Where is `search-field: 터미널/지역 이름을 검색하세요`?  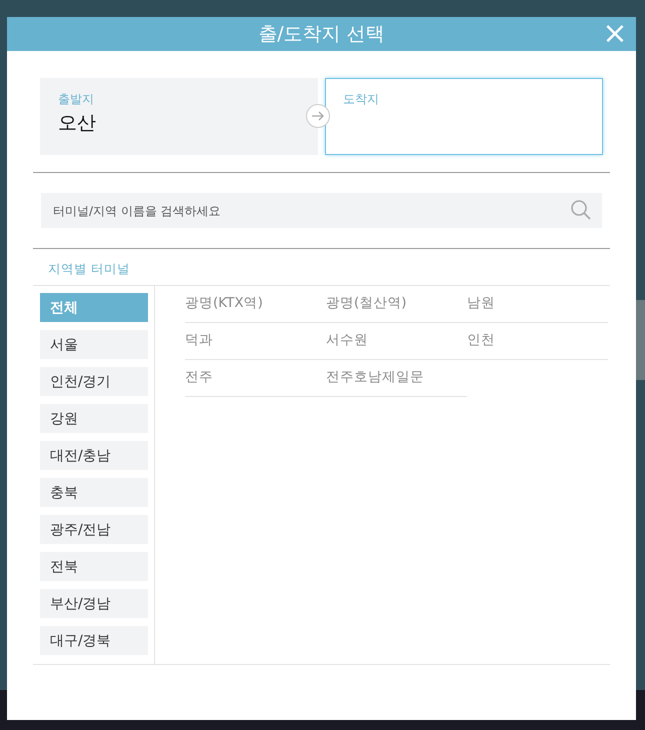 search-field: 터미널/지역 이름을 검색하세요 is located at coordinates (321, 210).